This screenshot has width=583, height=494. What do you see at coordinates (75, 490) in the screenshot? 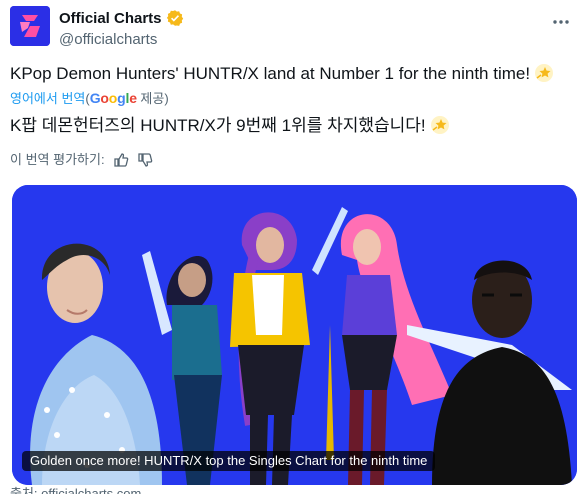
I see `card-source: 출처: officialcharts.com` at bounding box center [75, 490].